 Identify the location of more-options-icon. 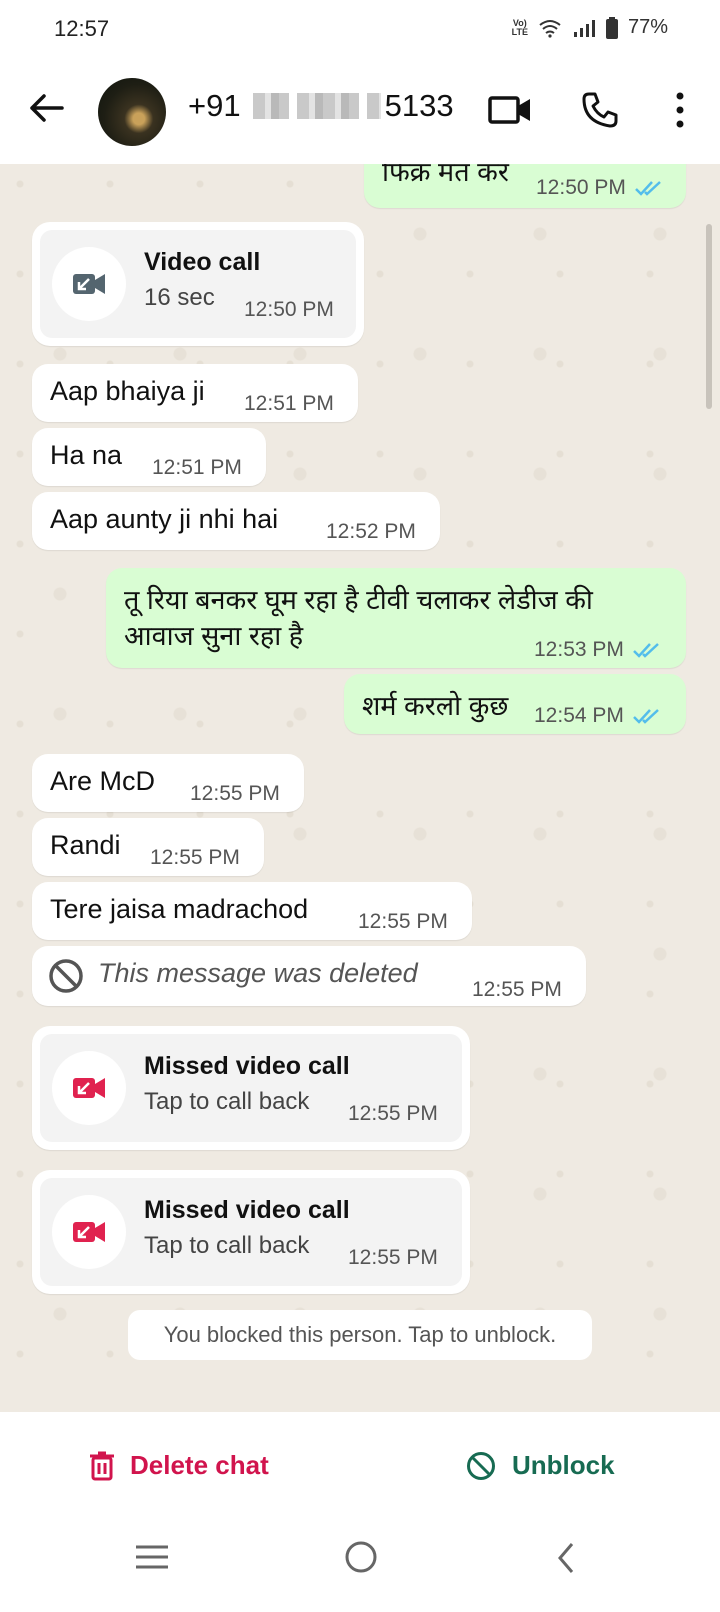
(680, 110).